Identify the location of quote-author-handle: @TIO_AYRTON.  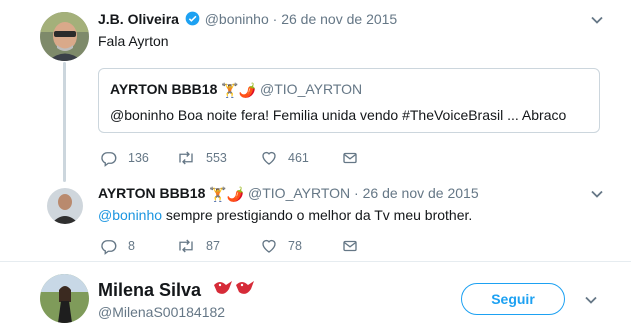
(311, 89).